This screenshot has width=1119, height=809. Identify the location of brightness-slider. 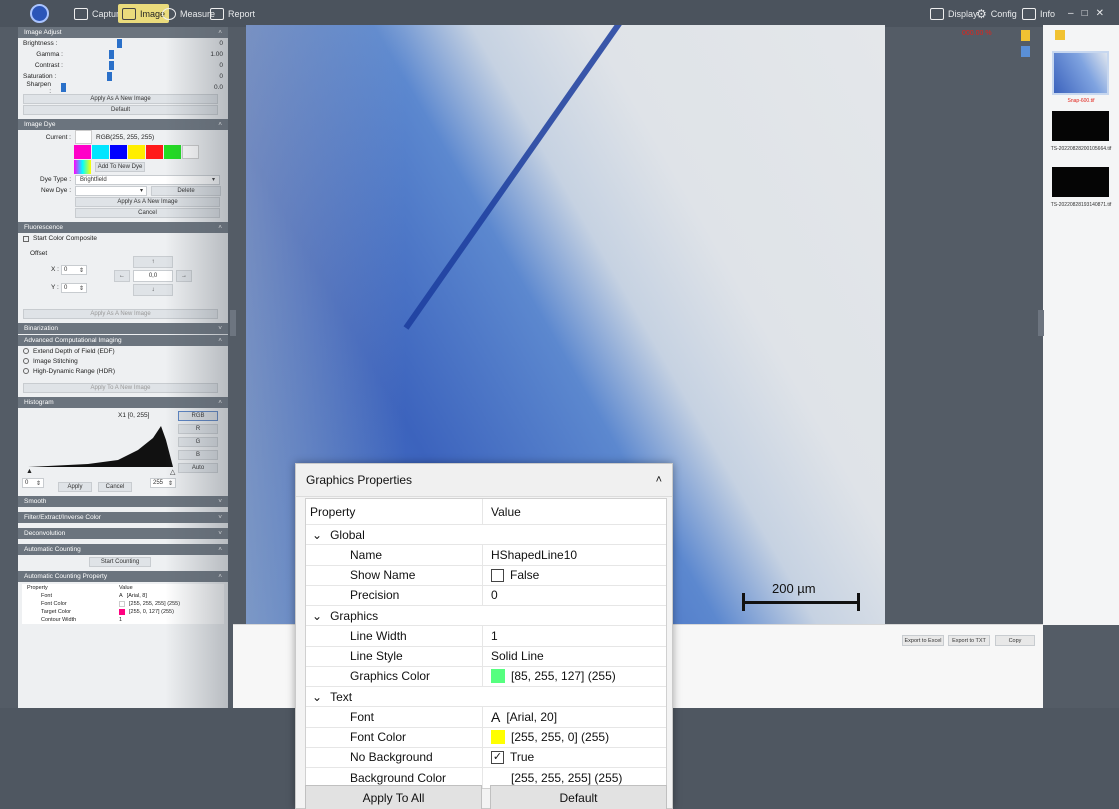
(97, 43).